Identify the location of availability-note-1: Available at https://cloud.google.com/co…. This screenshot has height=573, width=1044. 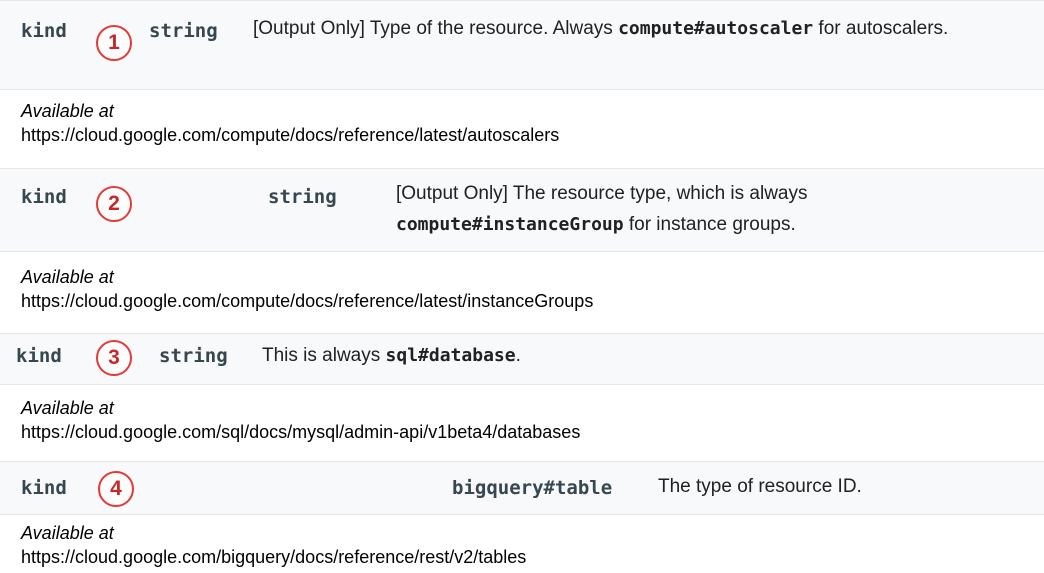
(290, 123).